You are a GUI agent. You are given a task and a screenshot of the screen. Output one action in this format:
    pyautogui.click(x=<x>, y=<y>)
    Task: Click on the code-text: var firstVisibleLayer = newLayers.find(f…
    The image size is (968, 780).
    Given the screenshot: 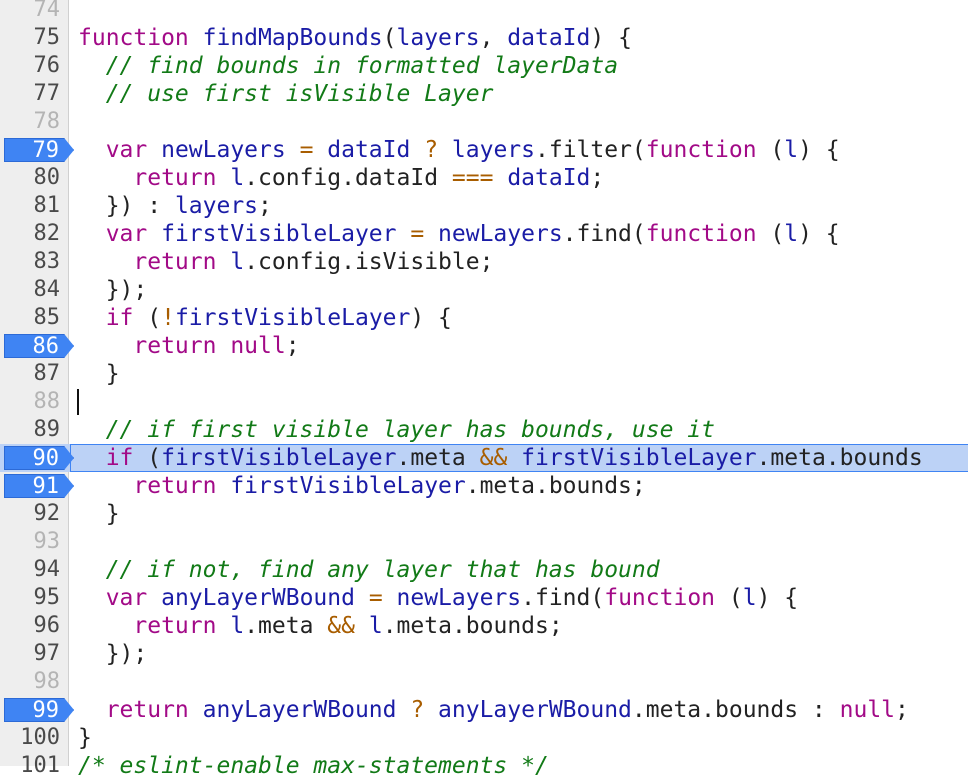 What is the action you would take?
    pyautogui.click(x=459, y=234)
    